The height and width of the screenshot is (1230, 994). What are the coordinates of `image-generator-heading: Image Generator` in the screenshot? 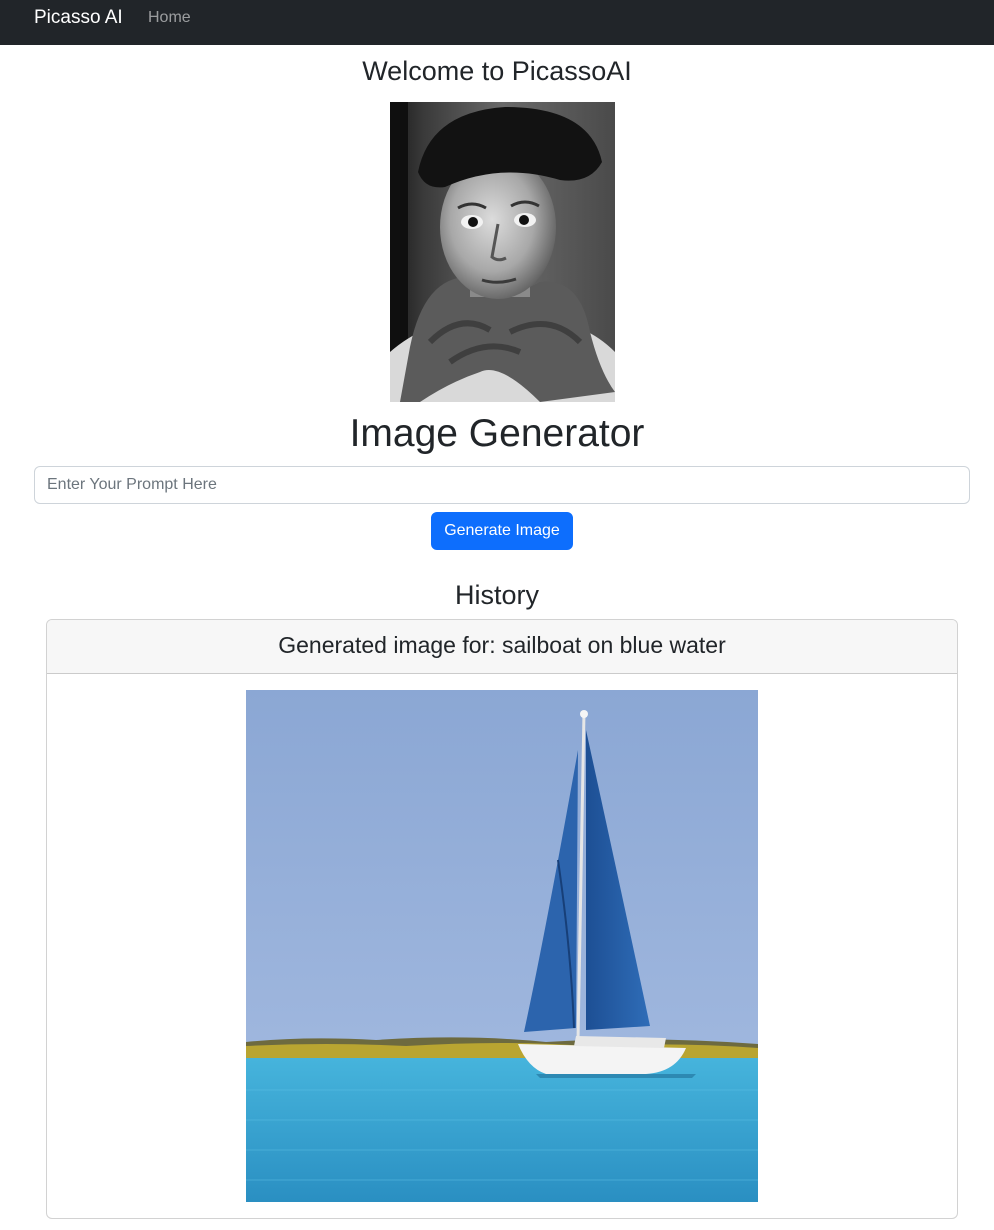 It's located at (497, 433).